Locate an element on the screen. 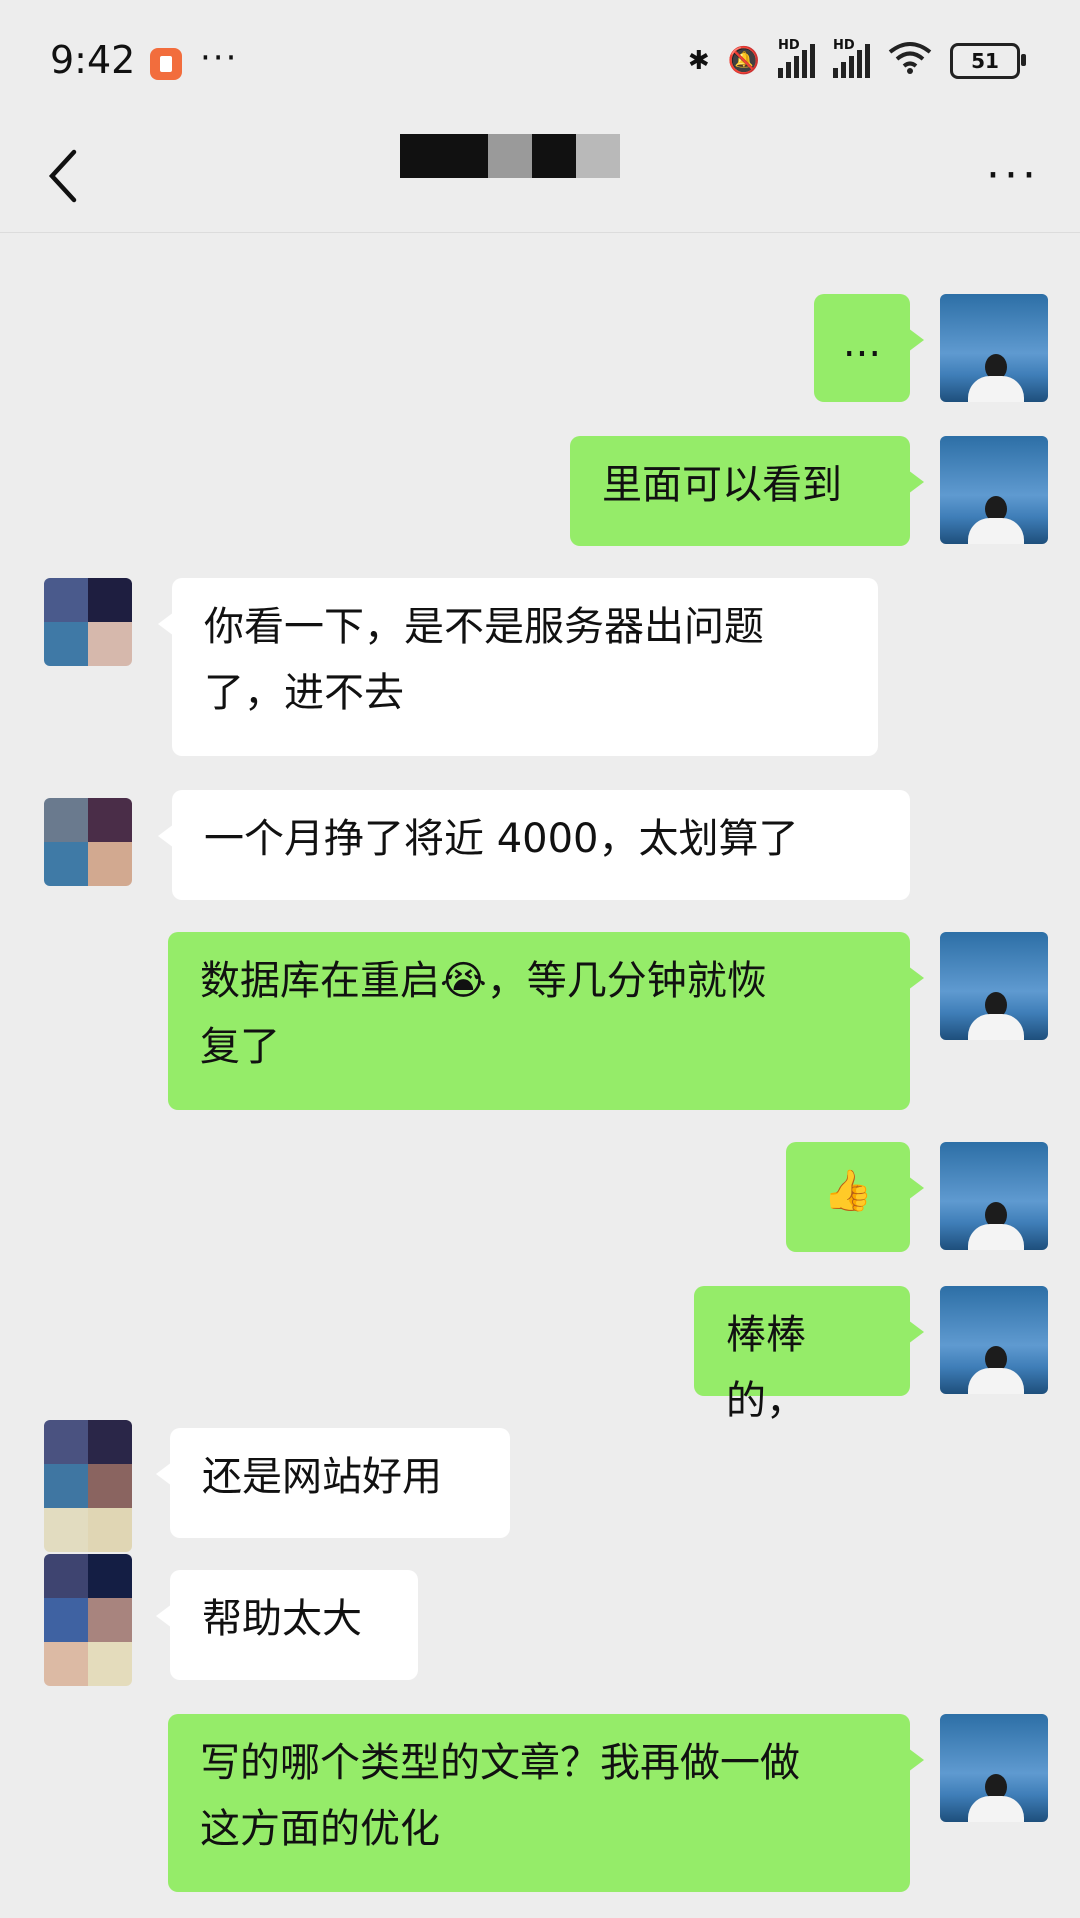  message-bubble: 帮助太大 is located at coordinates (287, 1625).